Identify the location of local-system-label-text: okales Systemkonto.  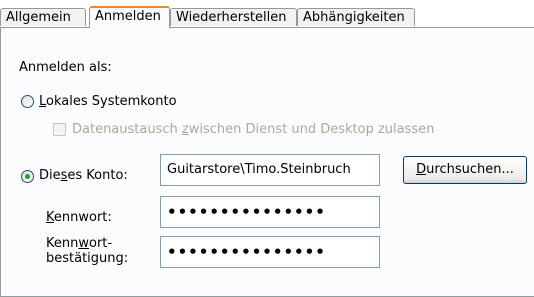
(111, 101).